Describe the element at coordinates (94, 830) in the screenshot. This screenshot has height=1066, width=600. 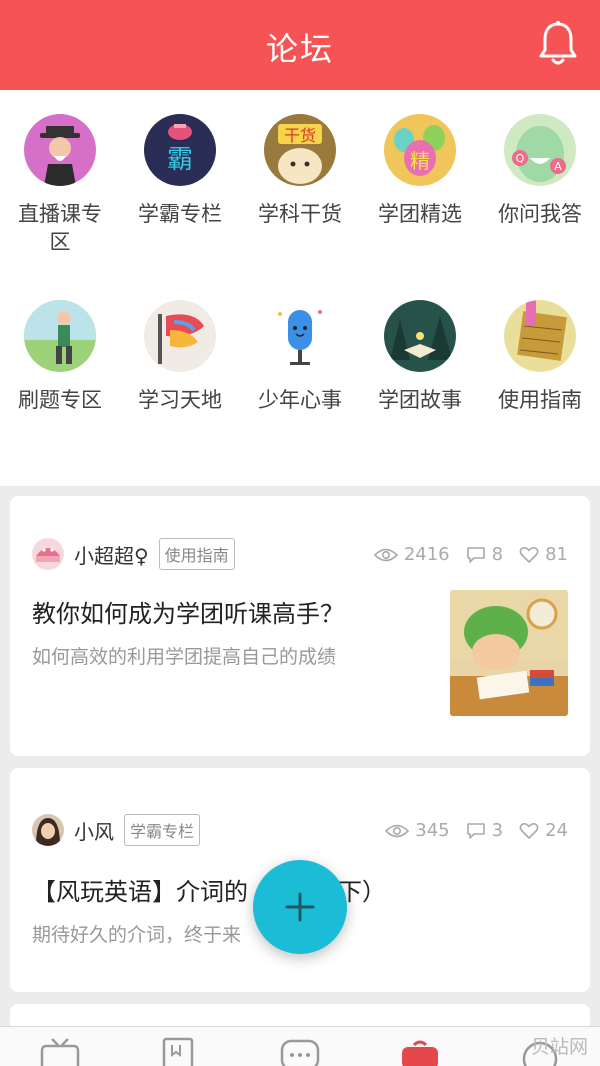
I see `author-name: 小风` at that location.